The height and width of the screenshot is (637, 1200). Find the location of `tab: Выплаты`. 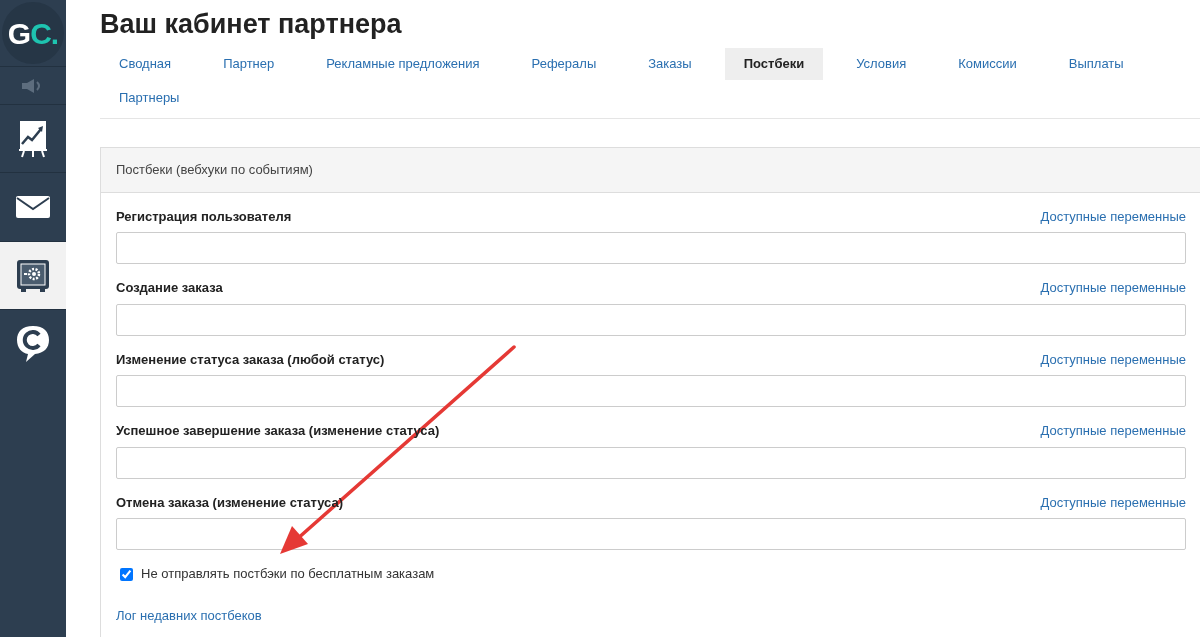

tab: Выплаты is located at coordinates (1096, 64).